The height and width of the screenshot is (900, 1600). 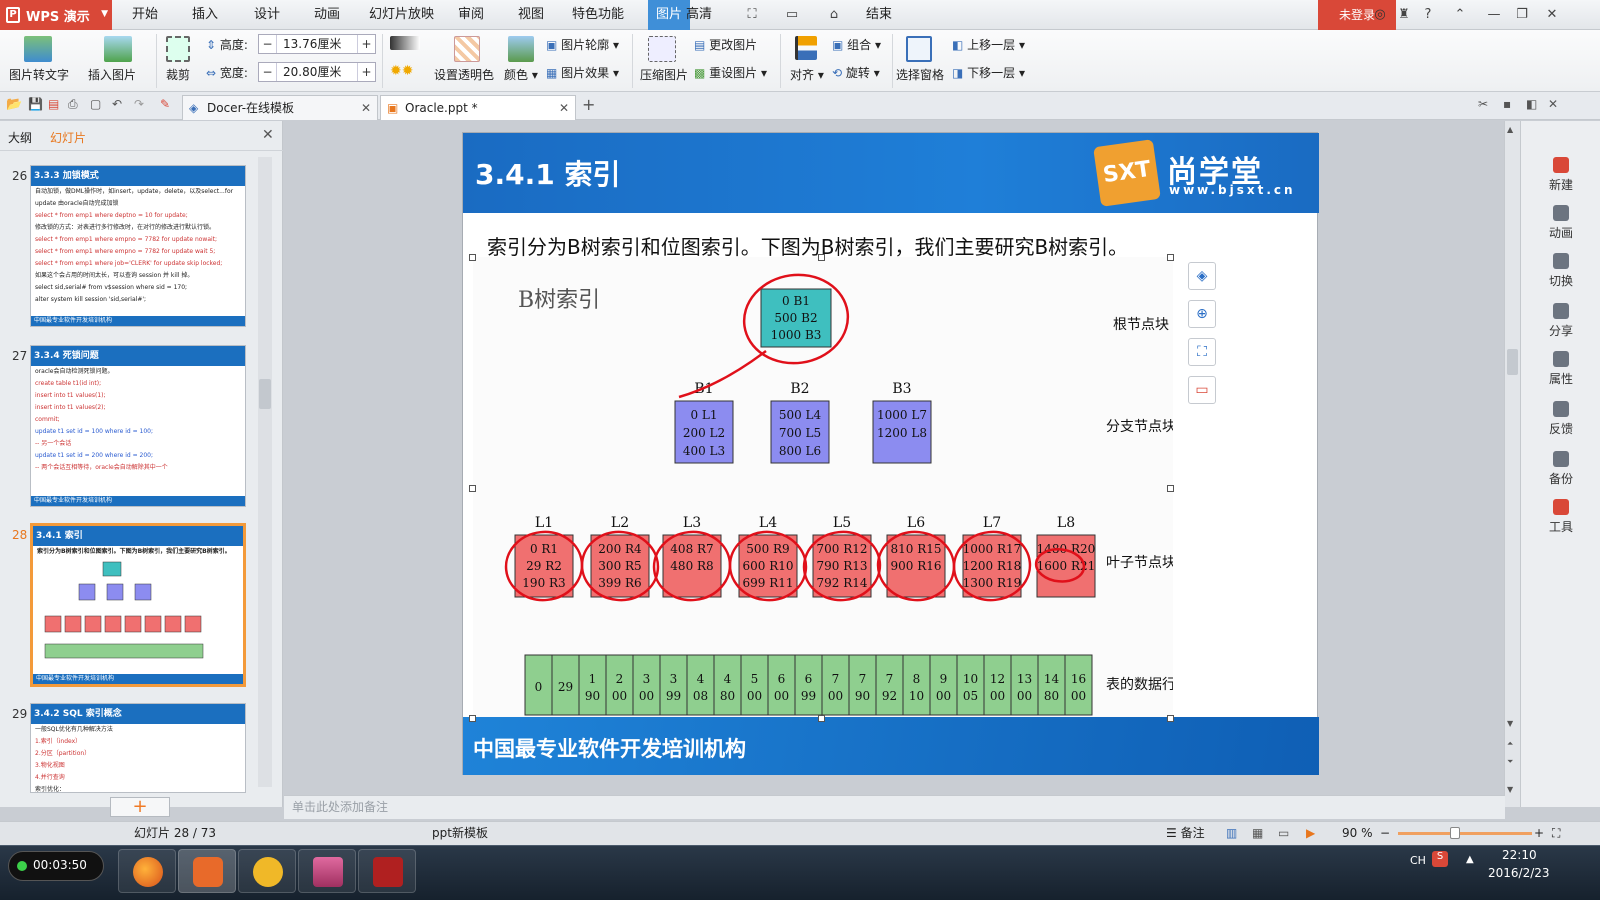 What do you see at coordinates (117, 104) in the screenshot?
I see `undo-icon: ↶` at bounding box center [117, 104].